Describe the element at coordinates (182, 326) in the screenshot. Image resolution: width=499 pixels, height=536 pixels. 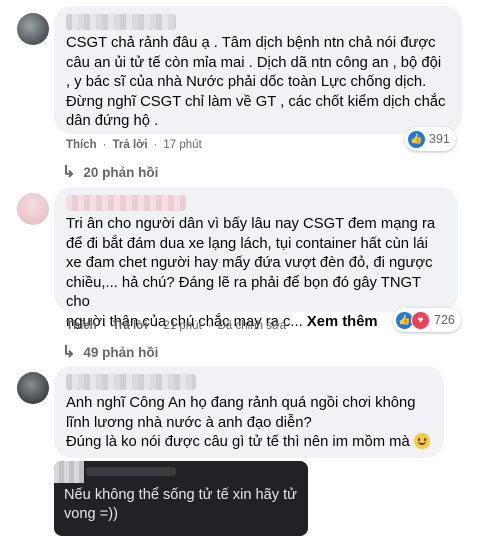
I see `comment-timestamp: 21 phút` at that location.